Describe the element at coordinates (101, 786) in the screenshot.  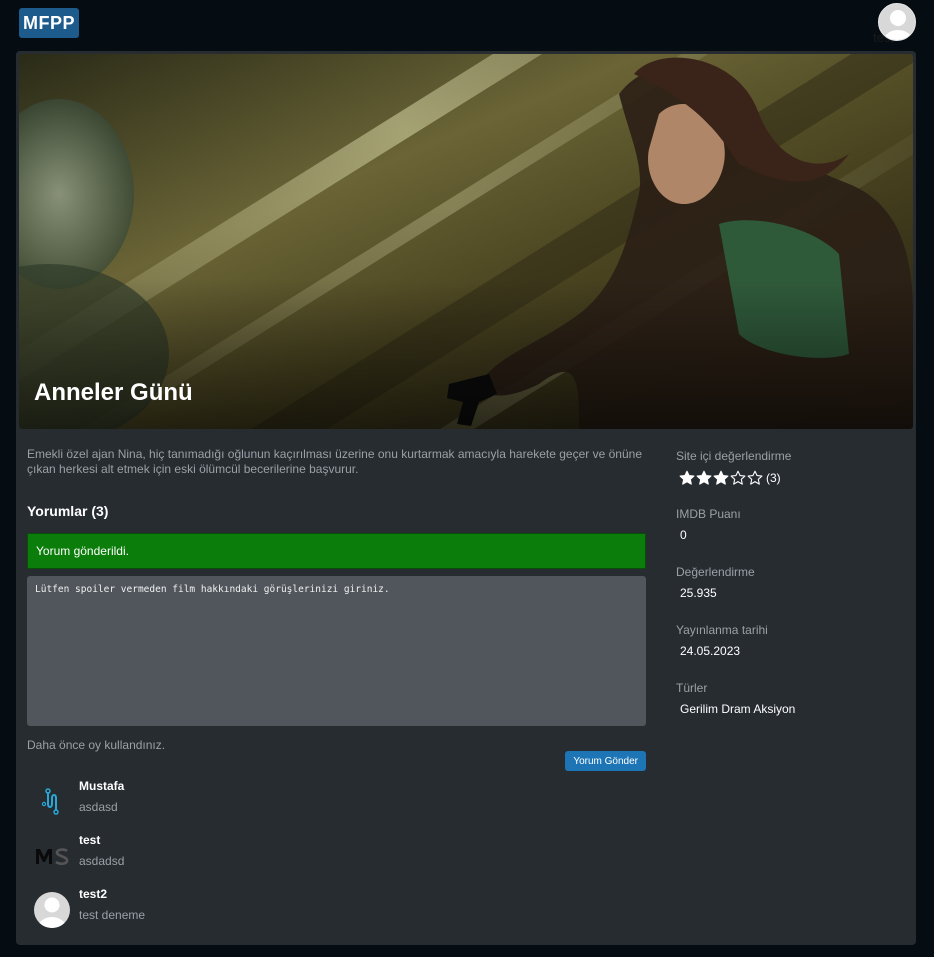
I see `comment-author: Mustafa` at that location.